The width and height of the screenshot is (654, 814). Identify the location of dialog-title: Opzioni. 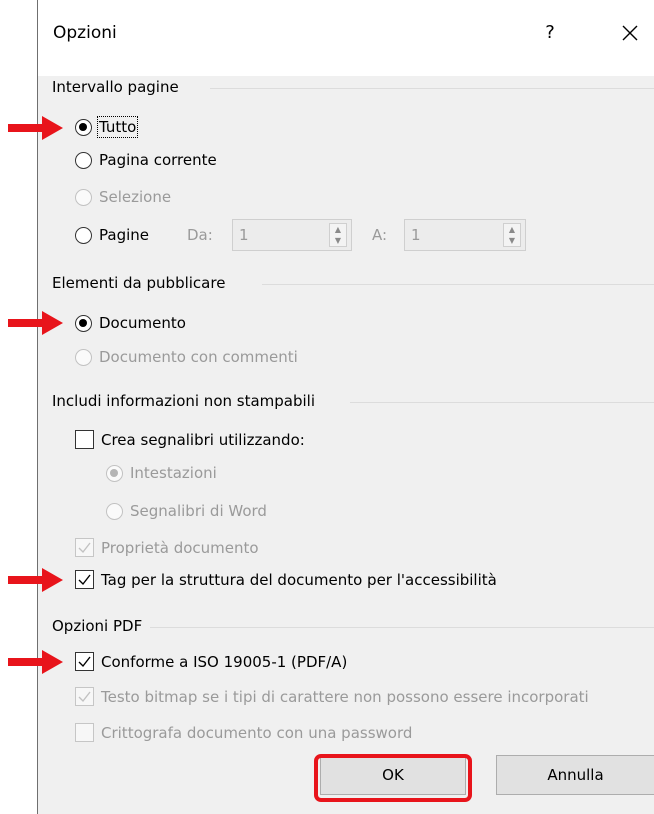
(85, 33).